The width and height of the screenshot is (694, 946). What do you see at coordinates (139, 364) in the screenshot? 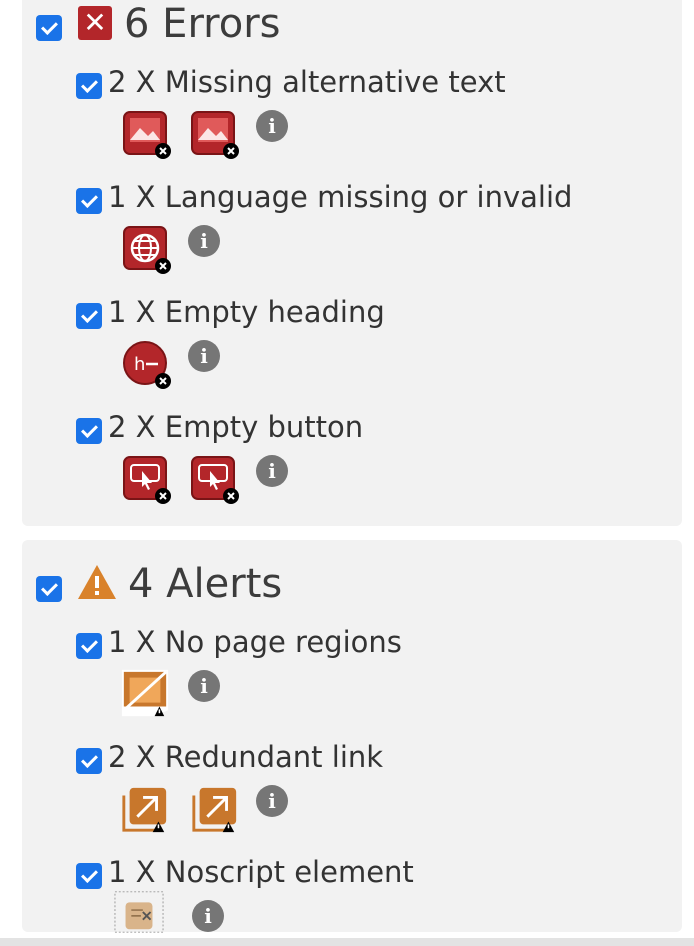
I see `svg-text: h` at bounding box center [139, 364].